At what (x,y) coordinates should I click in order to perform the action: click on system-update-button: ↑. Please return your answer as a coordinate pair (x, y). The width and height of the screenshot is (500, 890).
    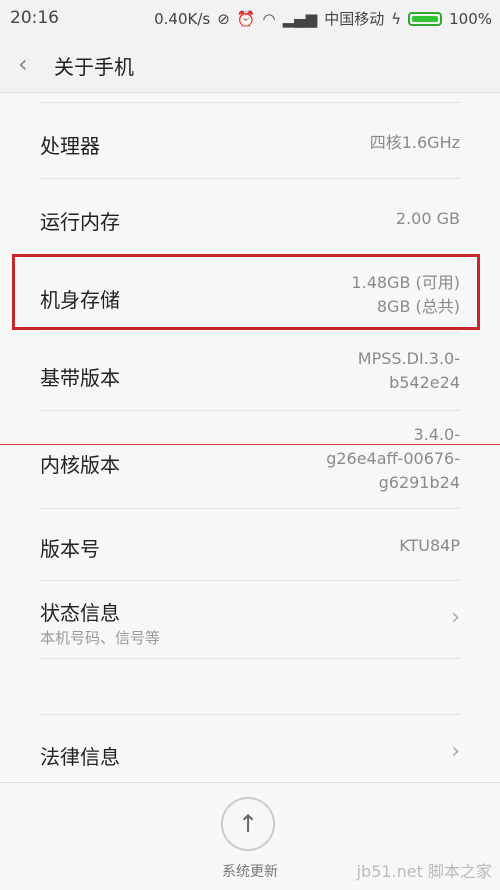
    Looking at the image, I should click on (248, 824).